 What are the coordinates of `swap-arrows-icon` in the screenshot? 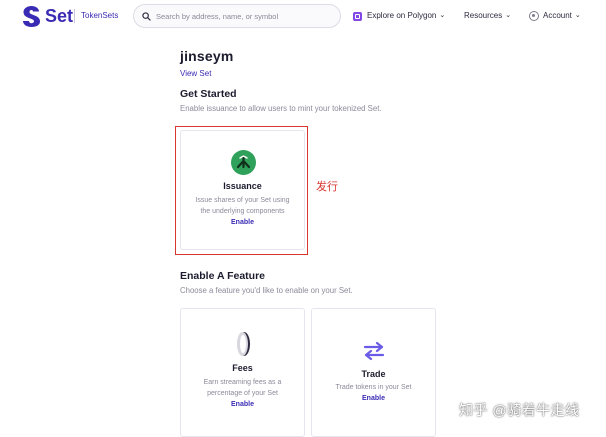 It's located at (374, 351).